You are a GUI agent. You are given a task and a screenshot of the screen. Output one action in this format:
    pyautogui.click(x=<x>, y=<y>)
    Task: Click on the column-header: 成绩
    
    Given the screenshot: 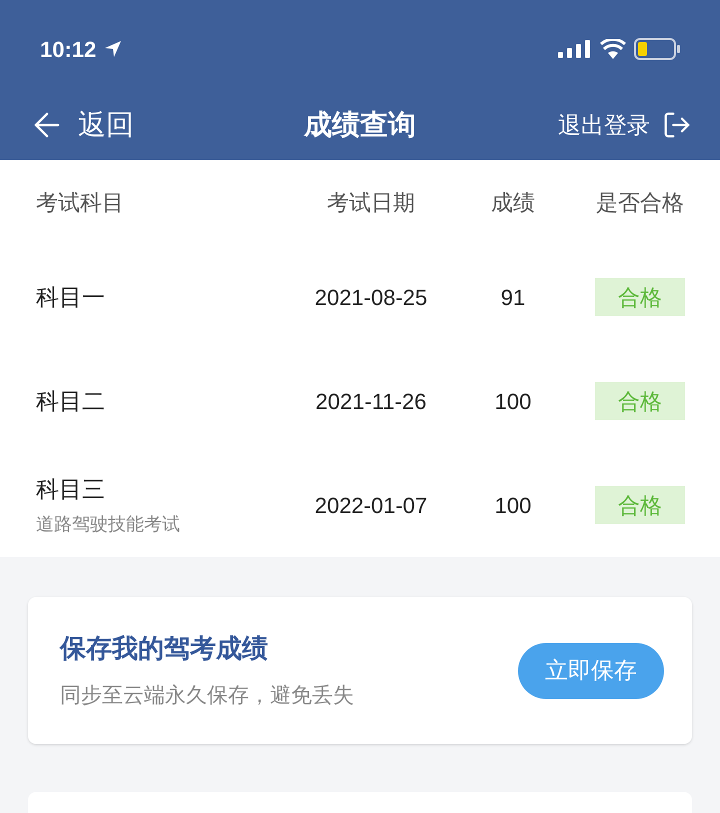 What is the action you would take?
    pyautogui.click(x=513, y=203)
    